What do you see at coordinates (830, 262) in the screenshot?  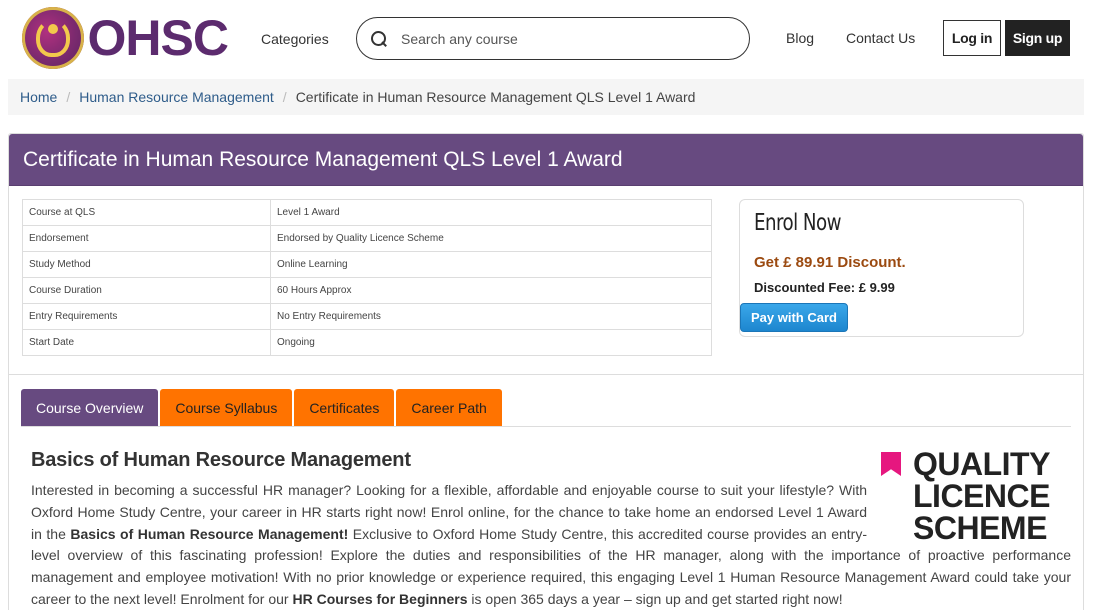 I see `discount-text: Get £ 89.91 Discount.` at bounding box center [830, 262].